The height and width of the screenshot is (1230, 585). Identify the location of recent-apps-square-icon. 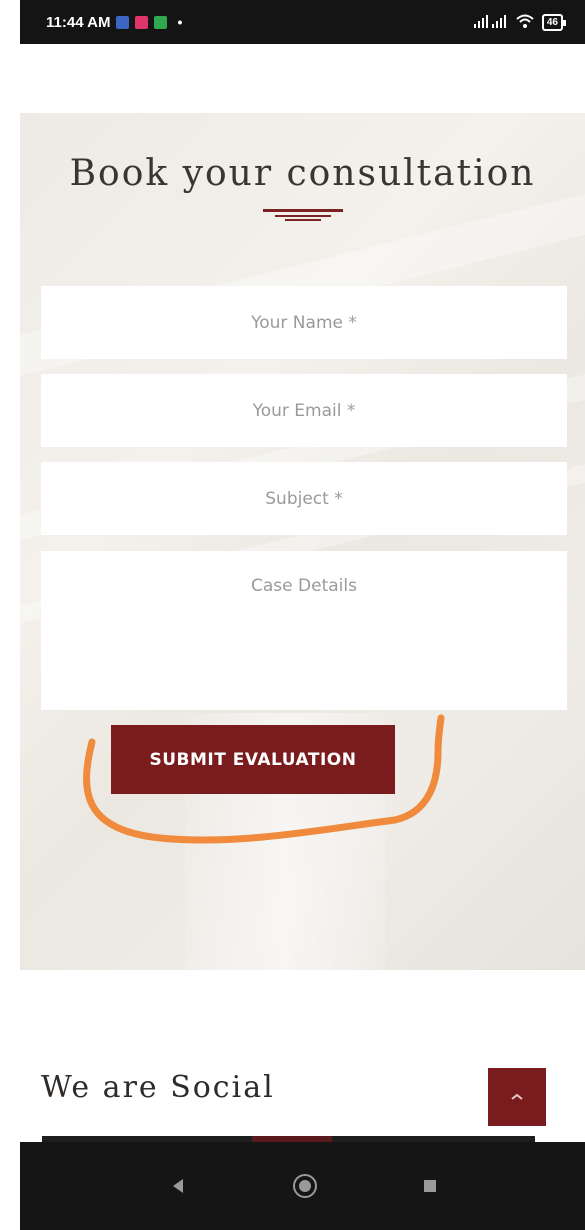
(430, 1186).